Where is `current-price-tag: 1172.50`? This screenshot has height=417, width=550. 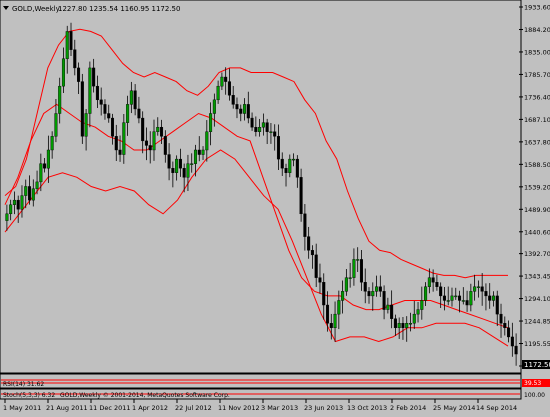 current-price-tag: 1172.50 is located at coordinates (536, 364).